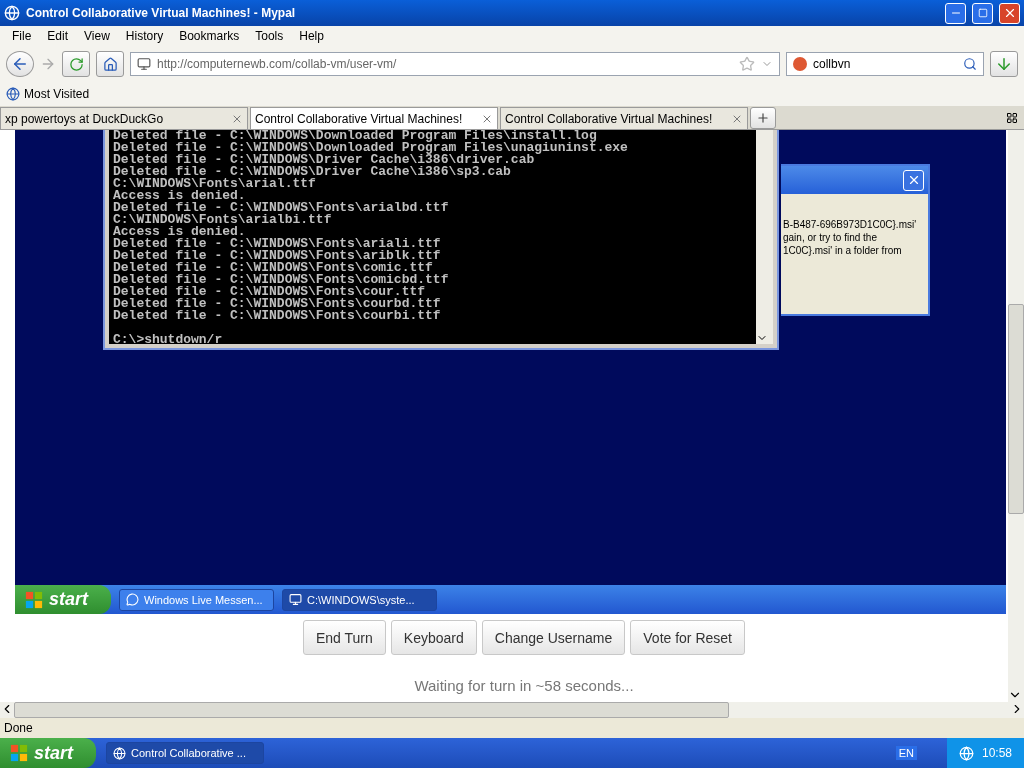 The height and width of the screenshot is (768, 1024). What do you see at coordinates (842, 250) in the screenshot?
I see `dialog-text: 1C0C}.msi' in a folder from` at bounding box center [842, 250].